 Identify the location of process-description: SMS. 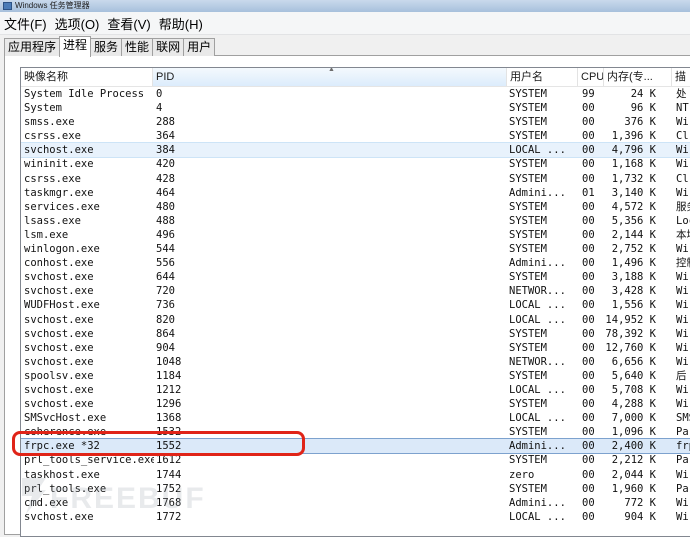
(683, 418).